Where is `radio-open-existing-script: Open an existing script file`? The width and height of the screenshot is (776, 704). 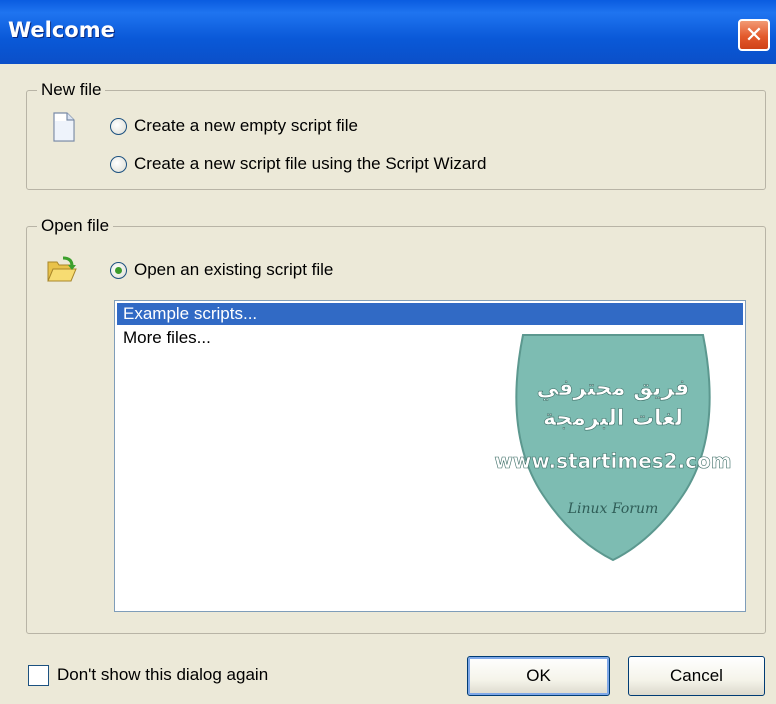
radio-open-existing-script: Open an existing script file is located at coordinates (221, 270).